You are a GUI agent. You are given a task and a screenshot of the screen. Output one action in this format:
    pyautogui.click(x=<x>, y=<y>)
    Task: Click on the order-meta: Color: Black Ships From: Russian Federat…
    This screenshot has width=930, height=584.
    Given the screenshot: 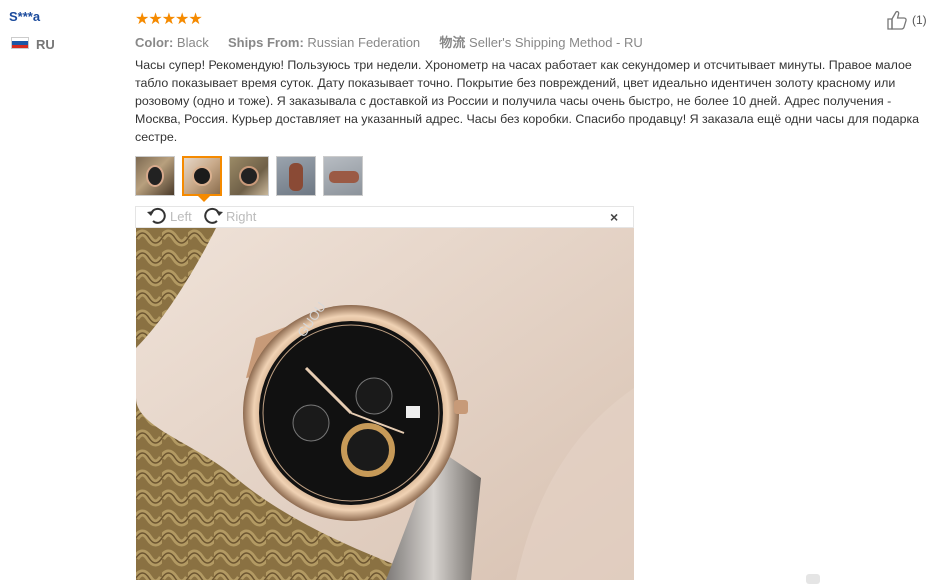 What is the action you would take?
    pyautogui.click(x=389, y=41)
    